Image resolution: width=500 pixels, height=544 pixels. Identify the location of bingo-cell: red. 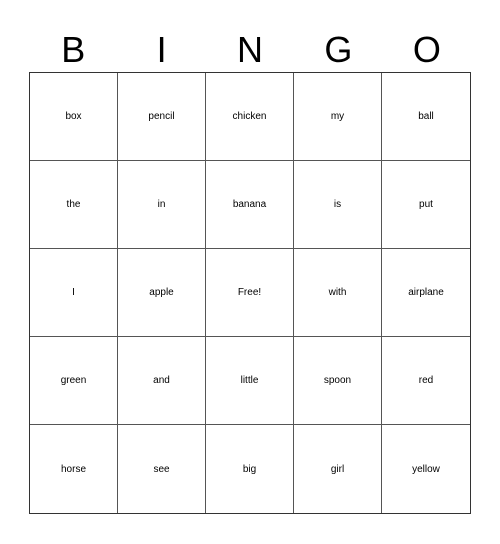
(426, 381).